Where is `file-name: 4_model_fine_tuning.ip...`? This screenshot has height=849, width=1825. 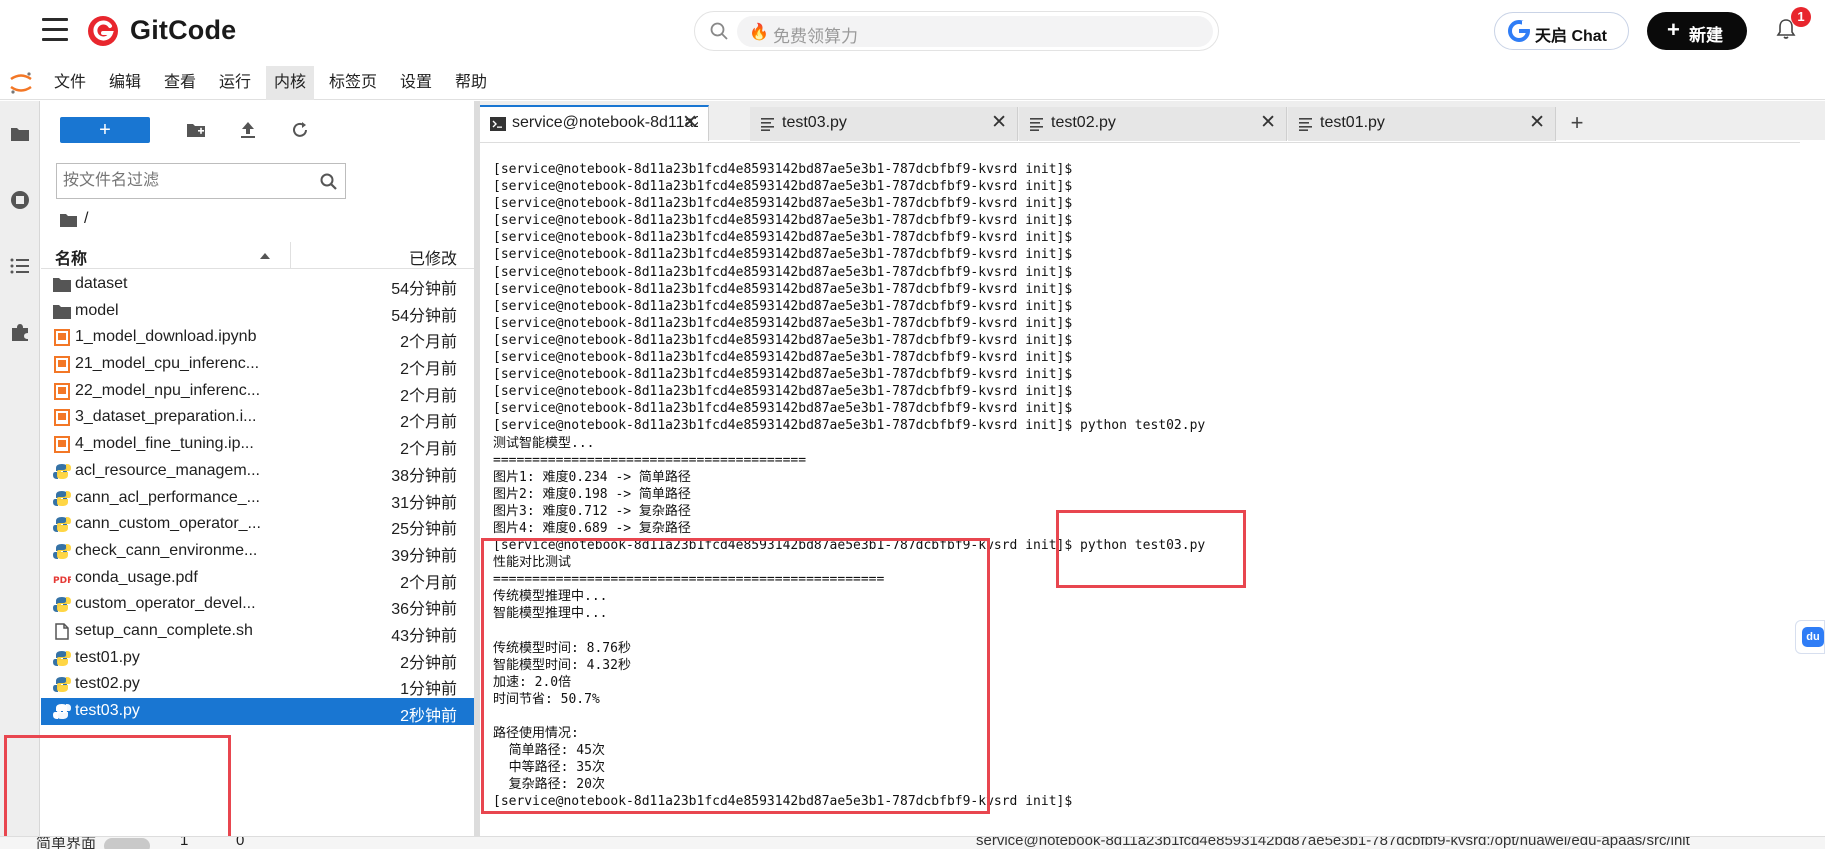
file-name: 4_model_fine_tuning.ip... is located at coordinates (164, 444).